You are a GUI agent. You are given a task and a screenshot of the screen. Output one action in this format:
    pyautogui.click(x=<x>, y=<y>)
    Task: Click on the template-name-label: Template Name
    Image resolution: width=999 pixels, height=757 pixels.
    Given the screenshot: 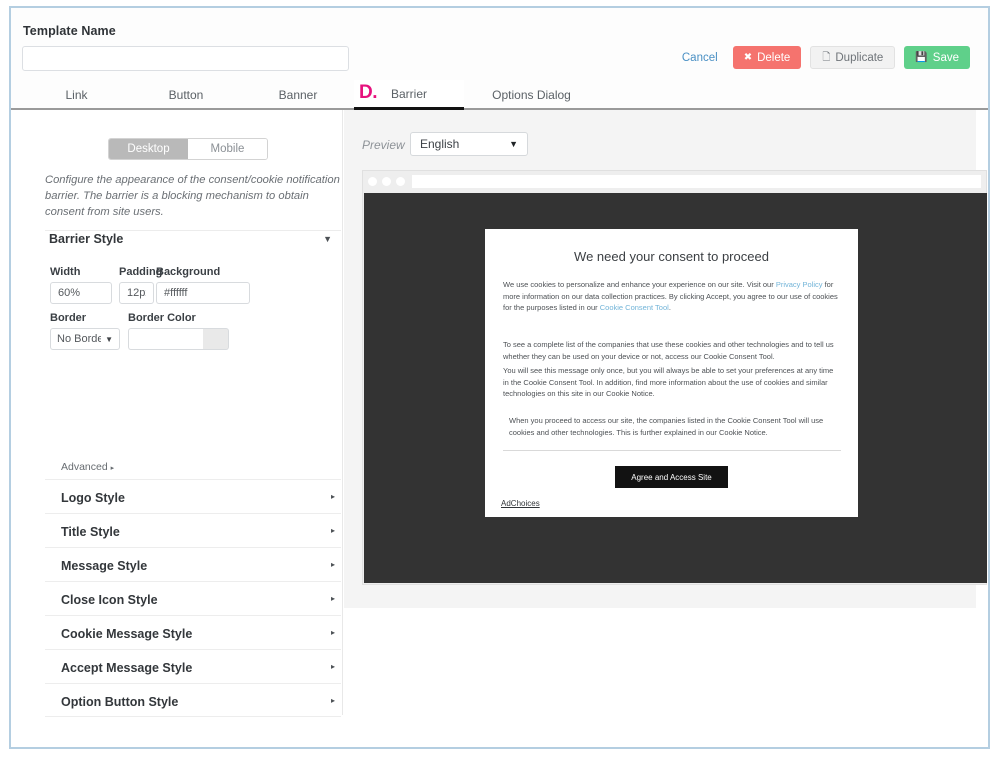 What is the action you would take?
    pyautogui.click(x=69, y=31)
    